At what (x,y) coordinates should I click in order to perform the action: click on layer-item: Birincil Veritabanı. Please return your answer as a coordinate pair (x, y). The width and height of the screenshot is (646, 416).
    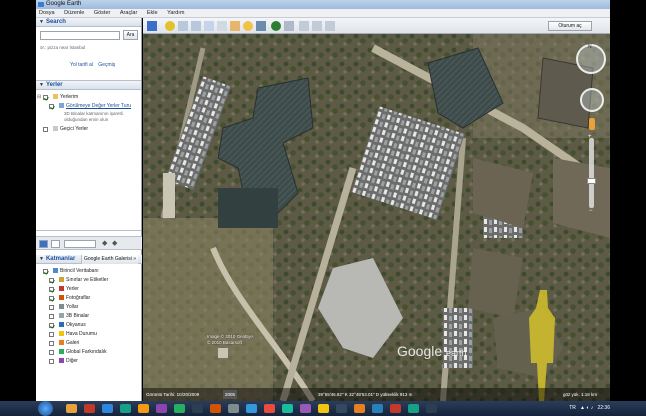
    Looking at the image, I should click on (90, 271).